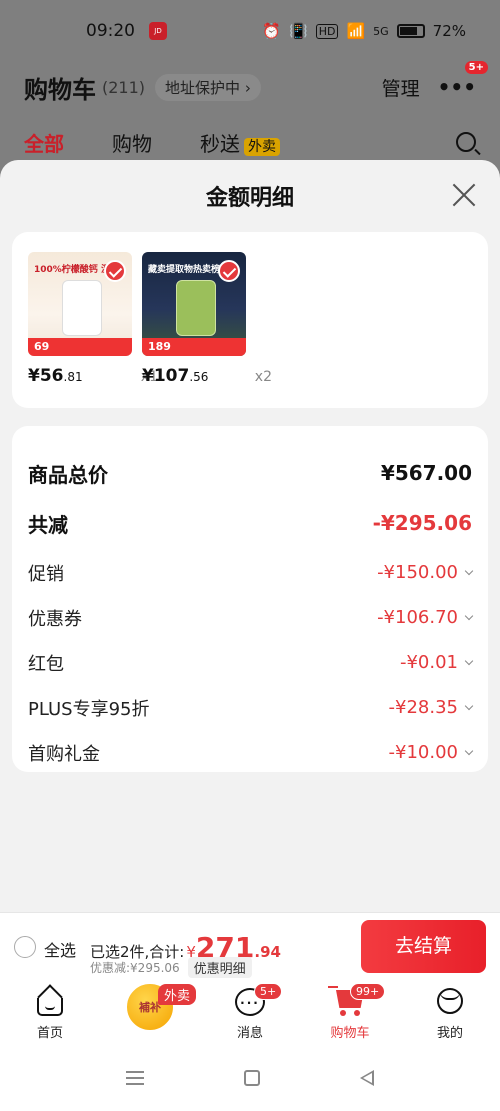 The image size is (500, 1111). I want to click on product-price: ¥56, so click(46, 376).